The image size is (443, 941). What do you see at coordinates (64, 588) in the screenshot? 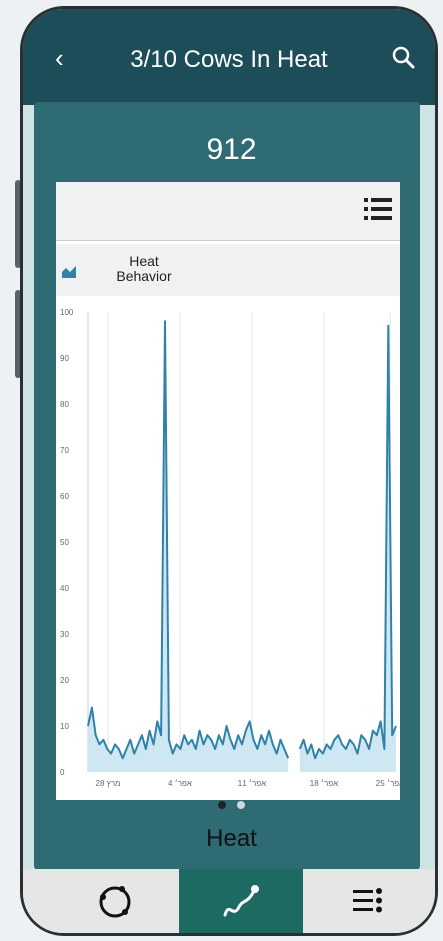
I see `y-tick-label: 40` at bounding box center [64, 588].